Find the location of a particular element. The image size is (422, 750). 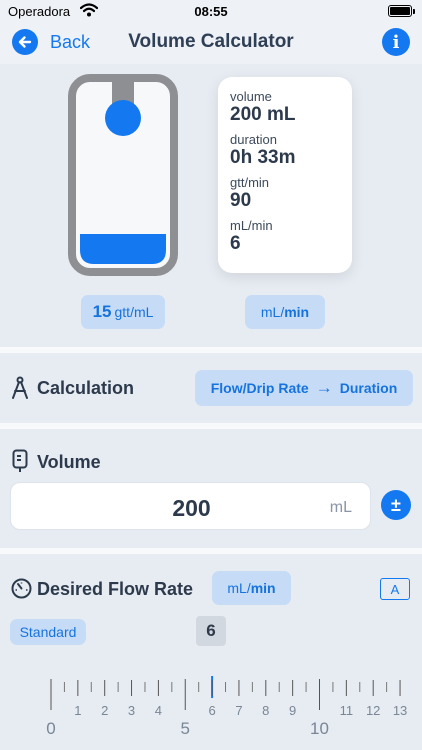

volume-input-value: 200 is located at coordinates (191, 508).